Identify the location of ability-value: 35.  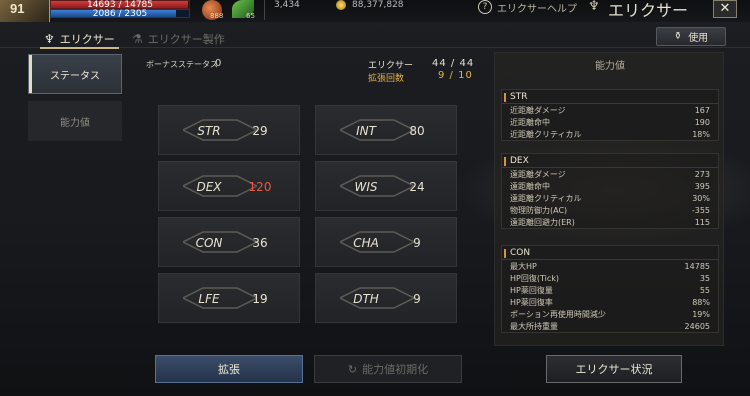
(704, 278).